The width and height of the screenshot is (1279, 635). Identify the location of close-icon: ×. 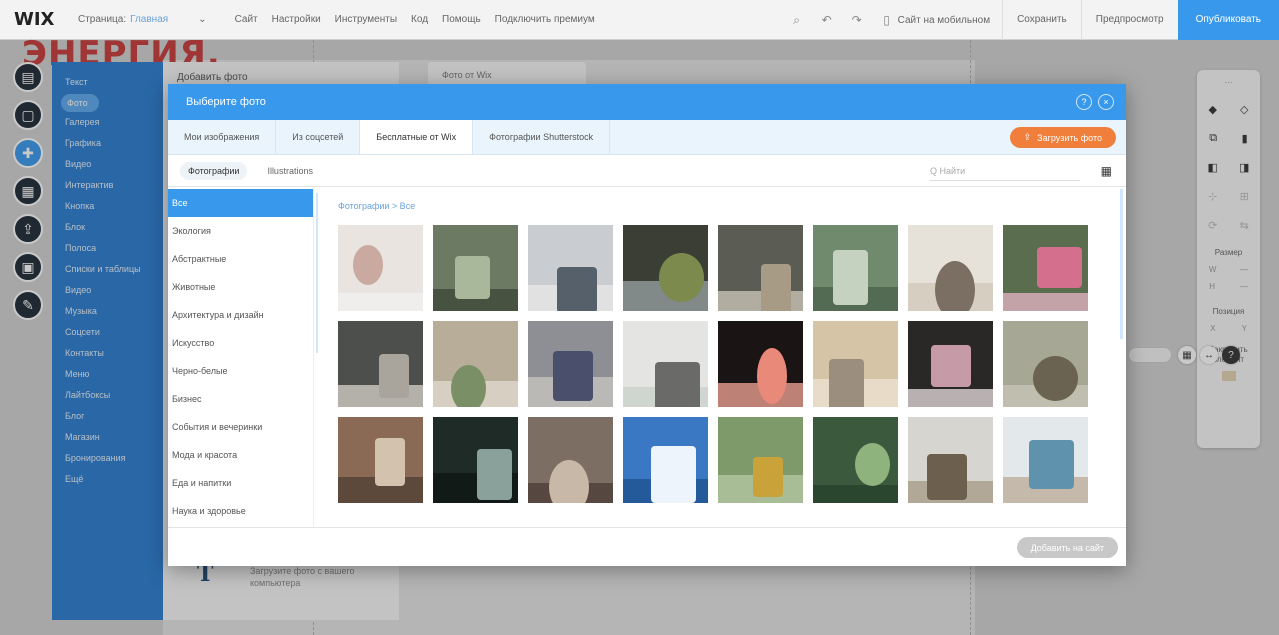
(1106, 102).